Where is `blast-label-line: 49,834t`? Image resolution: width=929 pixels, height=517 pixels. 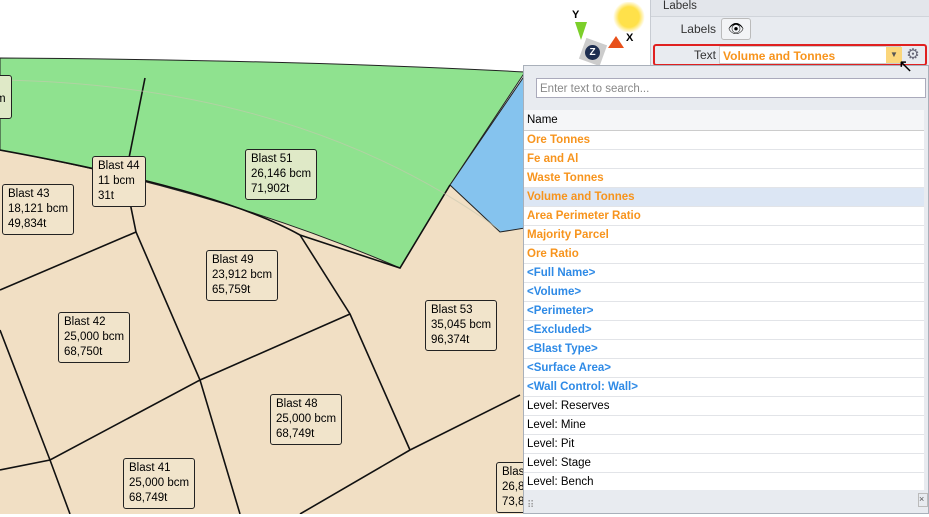
blast-label-line: 49,834t is located at coordinates (27, 224).